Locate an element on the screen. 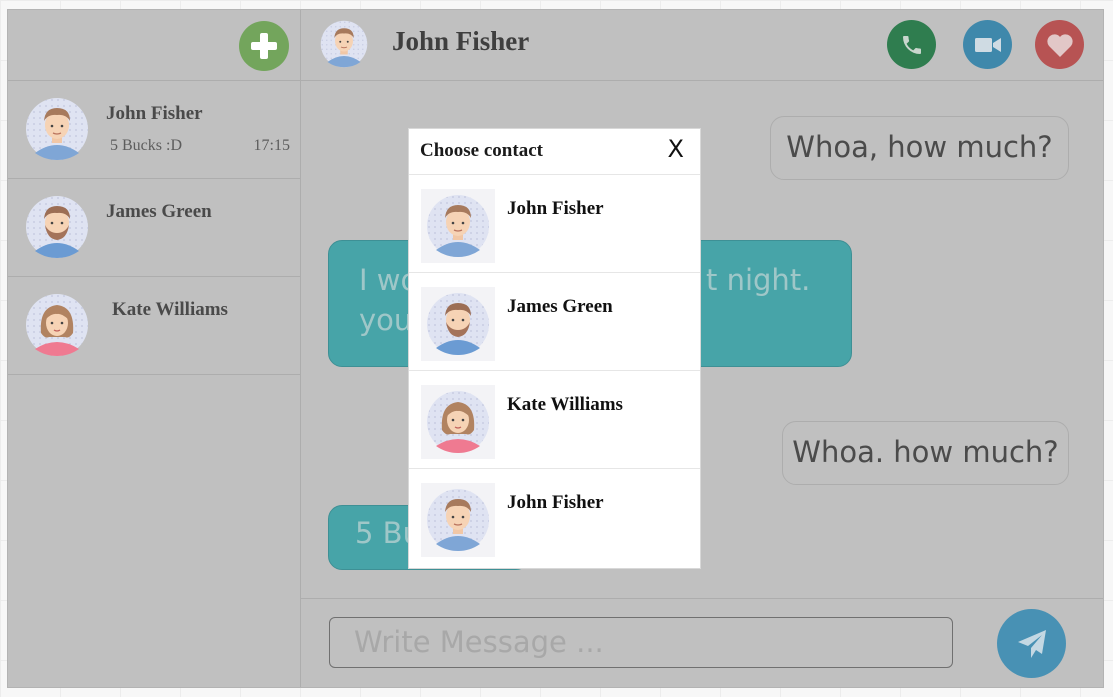  dialog-contact-john-fisher-2: John Fisher is located at coordinates (554, 517).